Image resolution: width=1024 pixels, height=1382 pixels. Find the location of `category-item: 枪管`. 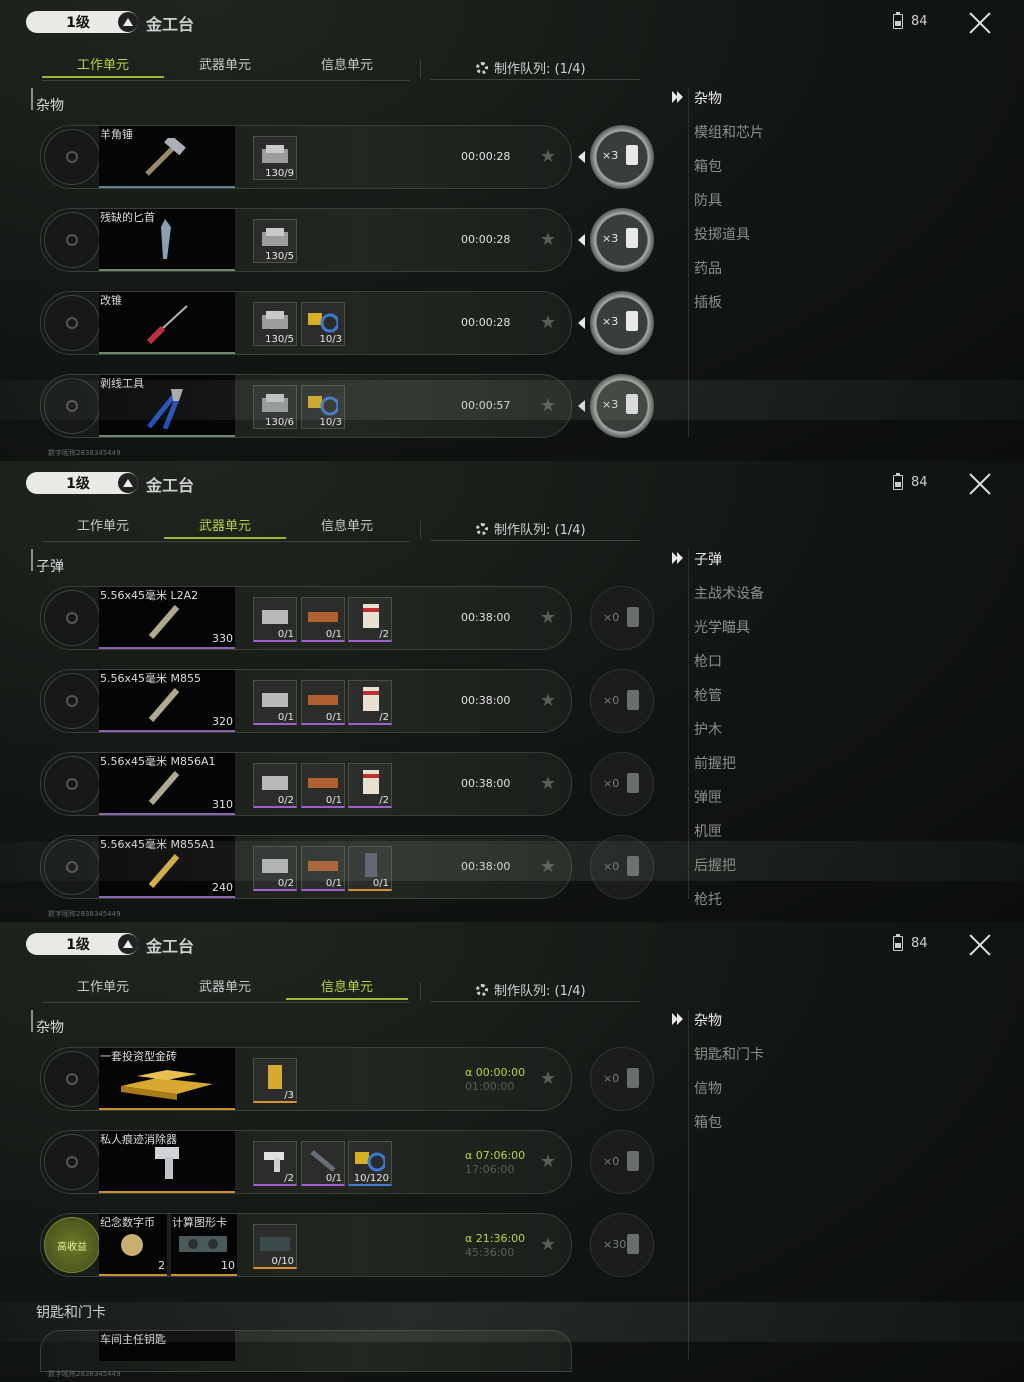

category-item: 枪管 is located at coordinates (708, 695).